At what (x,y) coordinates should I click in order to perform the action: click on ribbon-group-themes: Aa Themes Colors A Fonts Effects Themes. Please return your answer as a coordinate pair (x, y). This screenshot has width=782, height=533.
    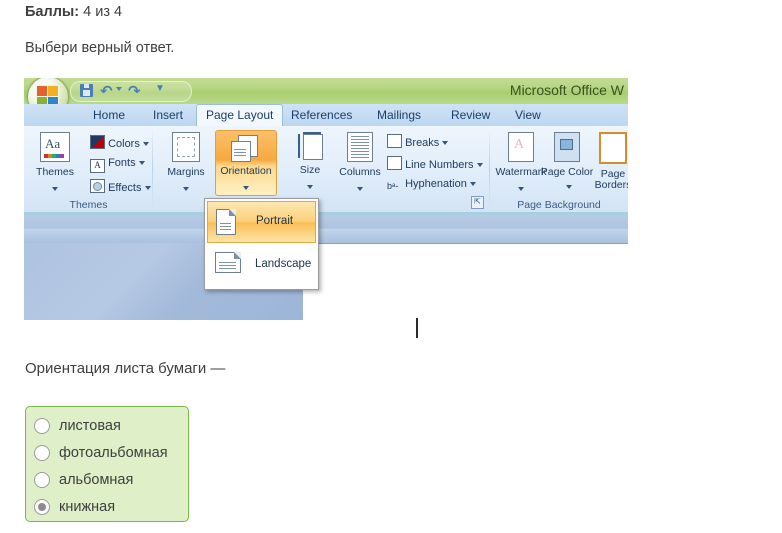
    Looking at the image, I should click on (88, 169).